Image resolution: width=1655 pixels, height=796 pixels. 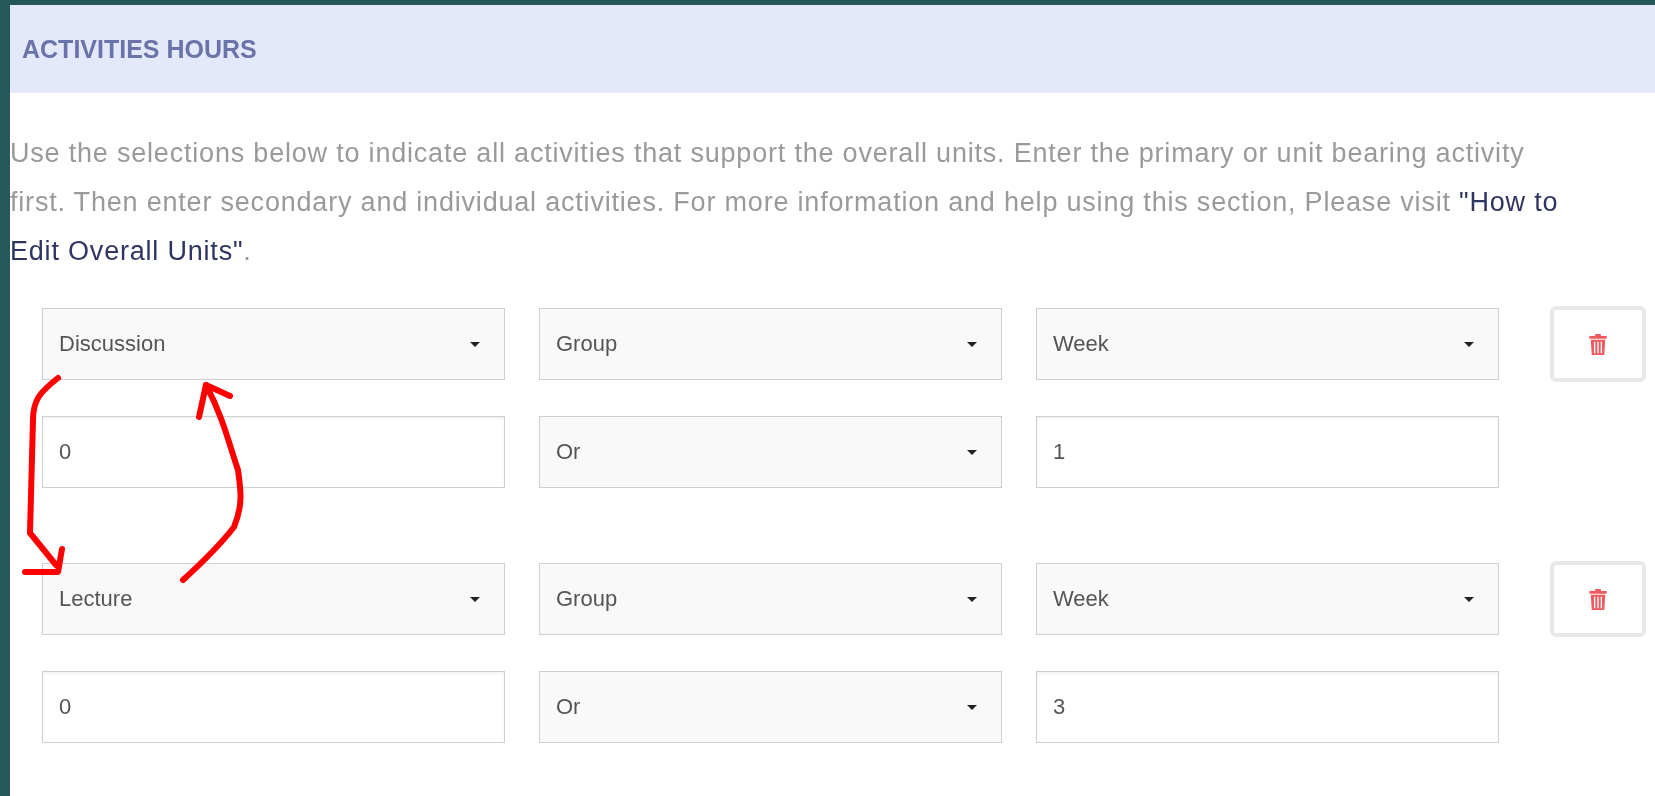 I want to click on help-link: Edit Overall Units", so click(x=127, y=251).